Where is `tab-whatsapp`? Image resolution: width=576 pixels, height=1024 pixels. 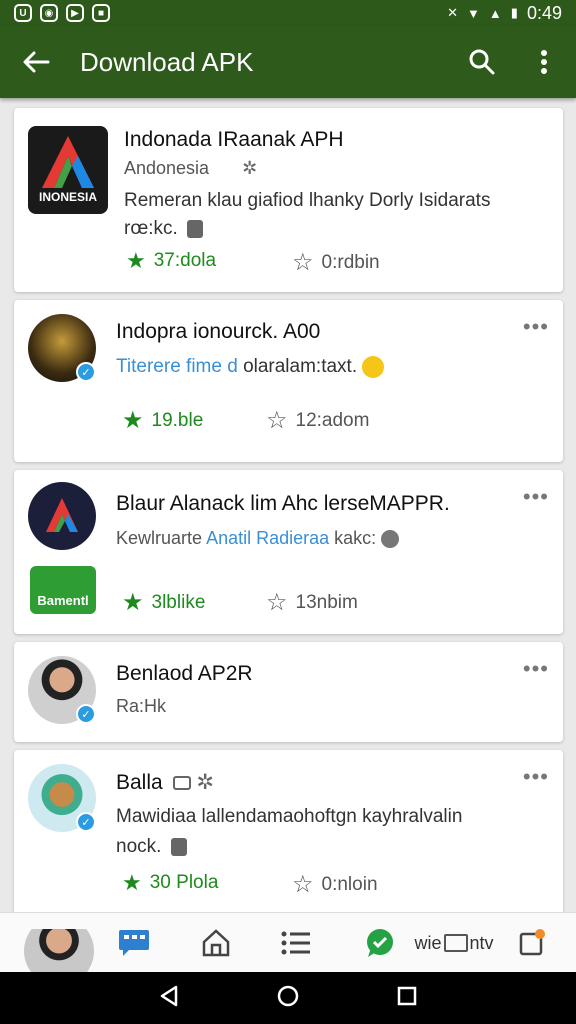
tab-whatsapp is located at coordinates (380, 943).